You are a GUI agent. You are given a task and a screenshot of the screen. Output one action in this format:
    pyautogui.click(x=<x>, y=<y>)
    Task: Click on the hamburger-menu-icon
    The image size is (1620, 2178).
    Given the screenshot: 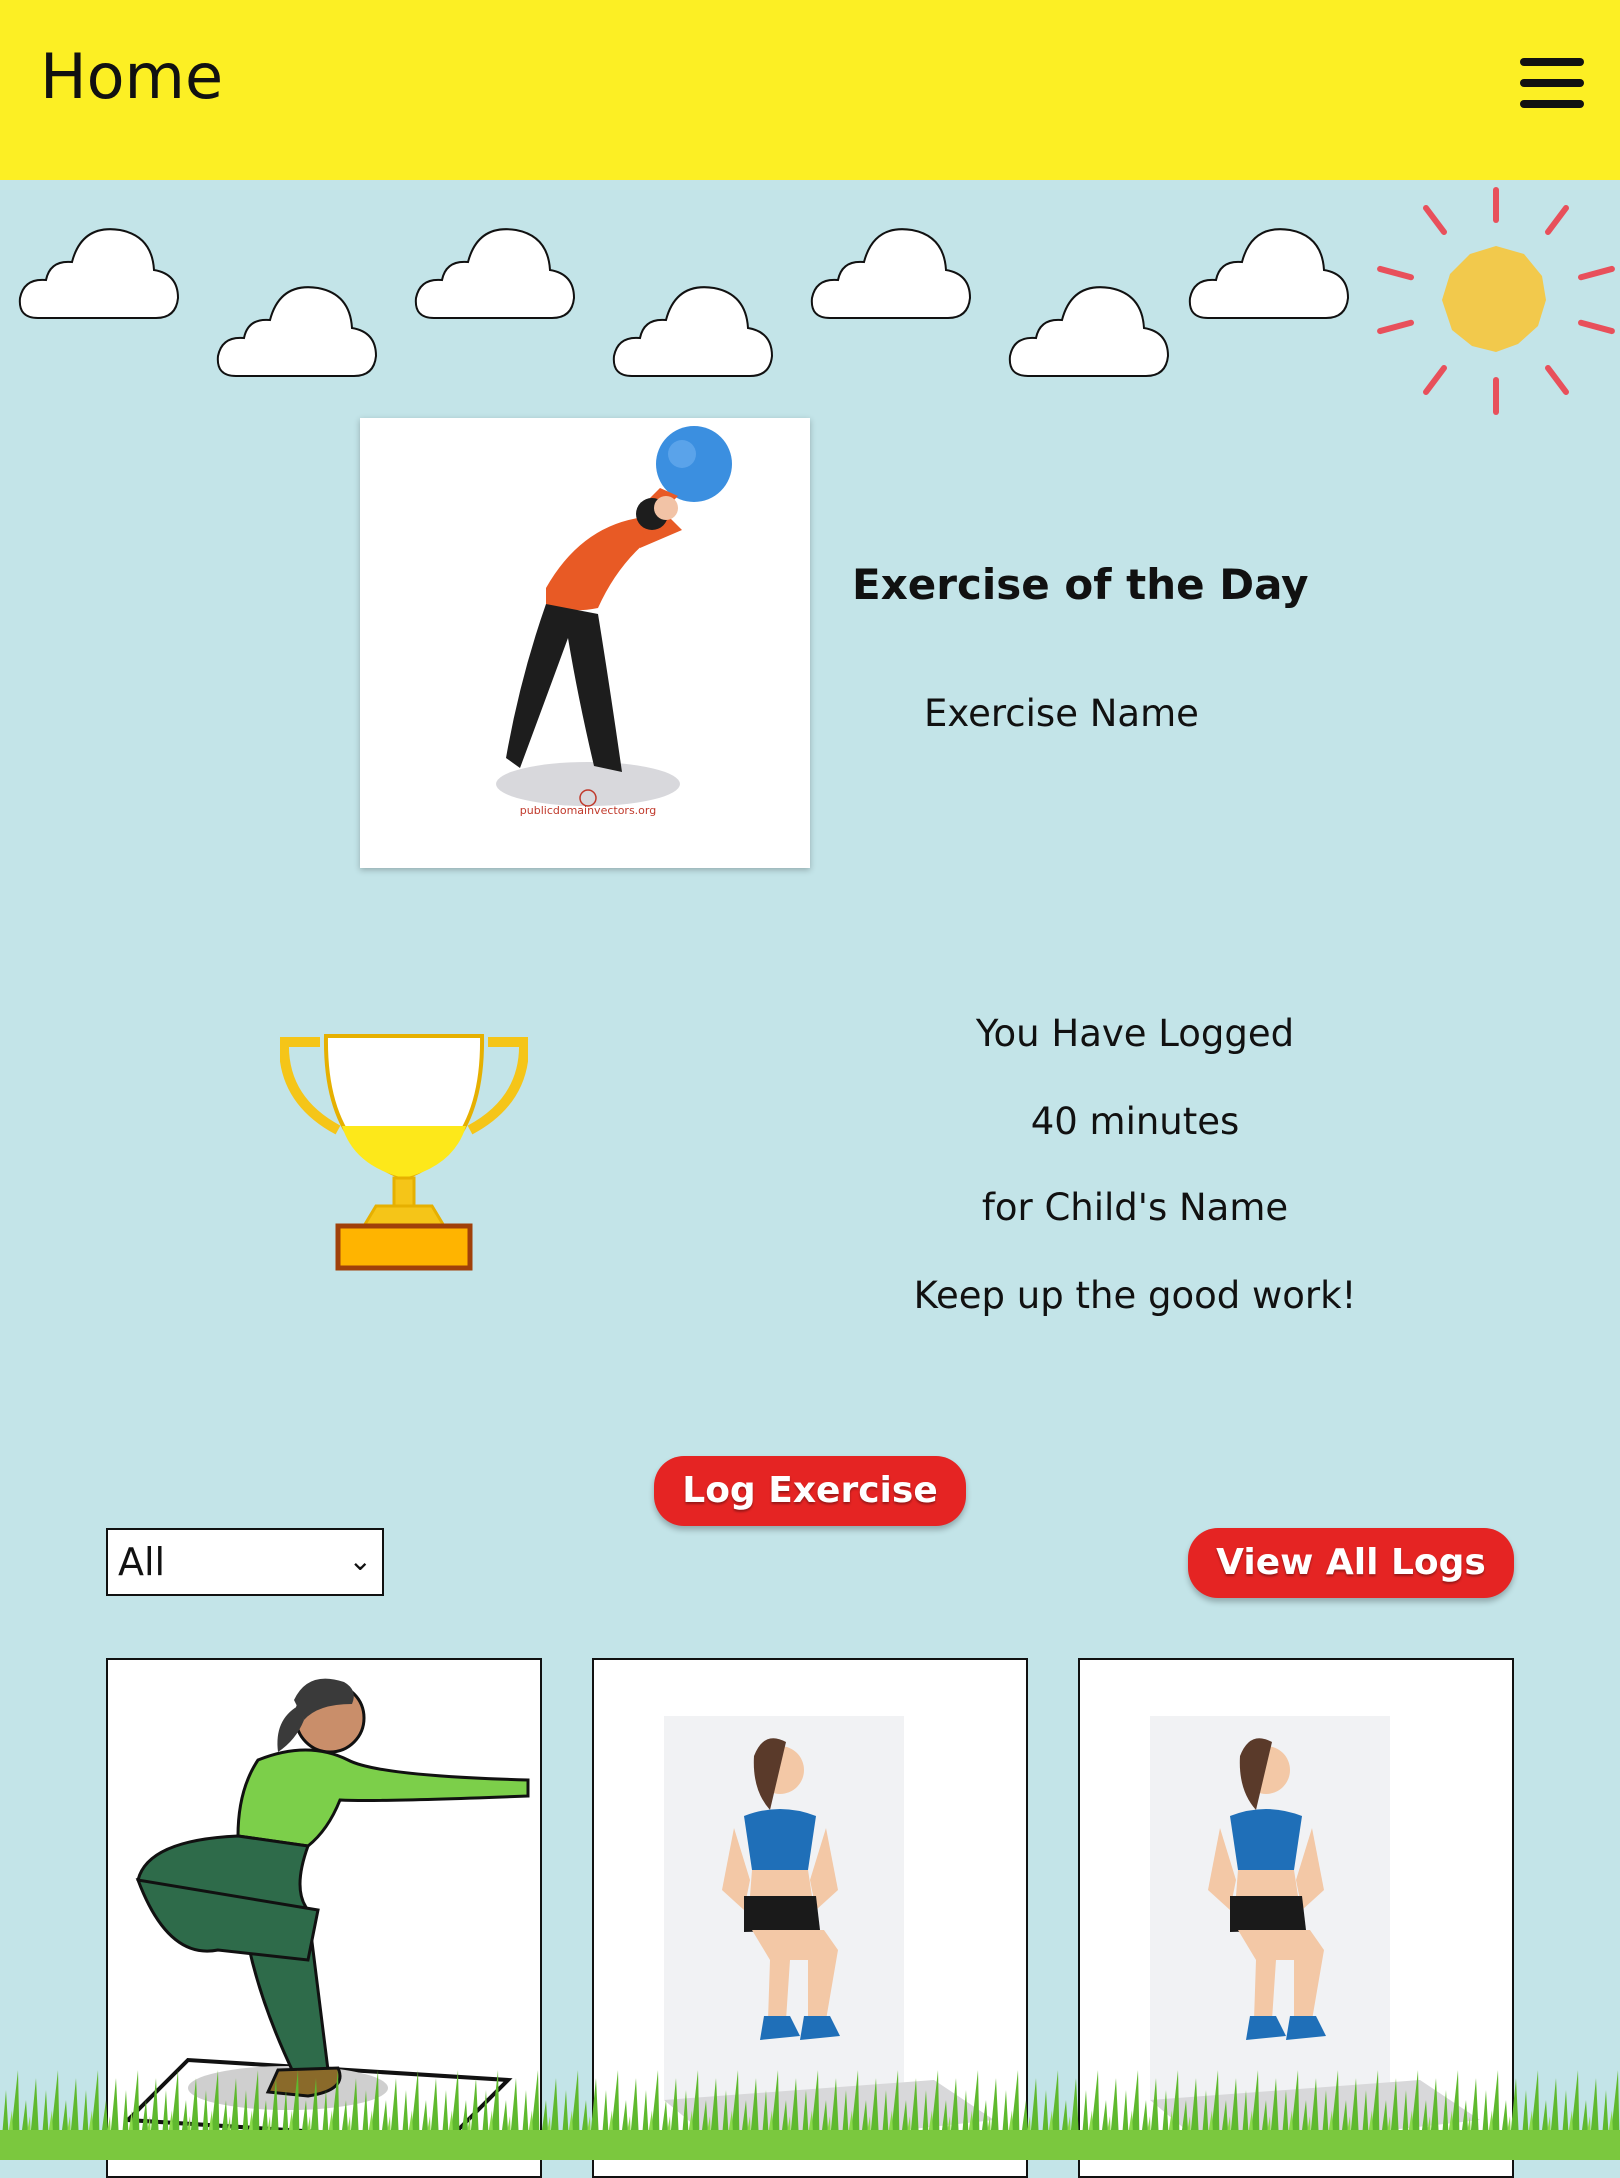 What is the action you would take?
    pyautogui.click(x=1552, y=83)
    